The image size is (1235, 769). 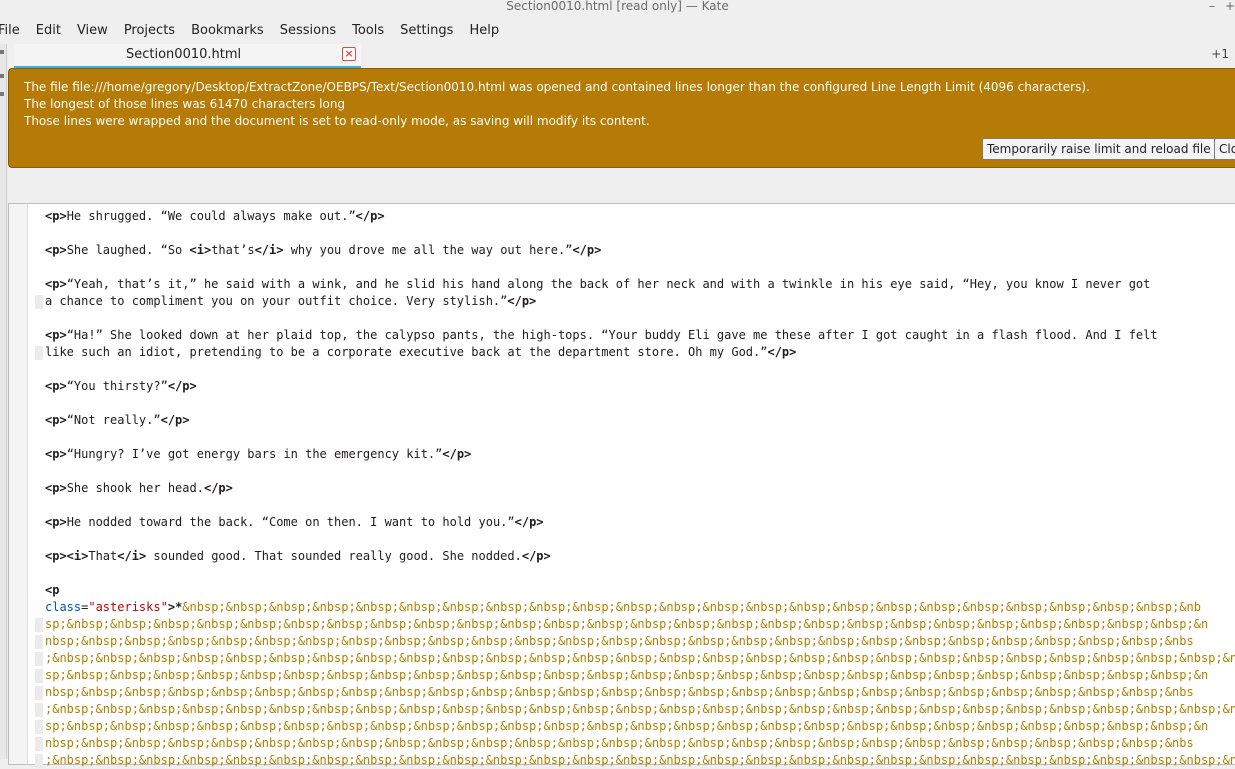 What do you see at coordinates (1224, 149) in the screenshot?
I see `close-banner-button: Close` at bounding box center [1224, 149].